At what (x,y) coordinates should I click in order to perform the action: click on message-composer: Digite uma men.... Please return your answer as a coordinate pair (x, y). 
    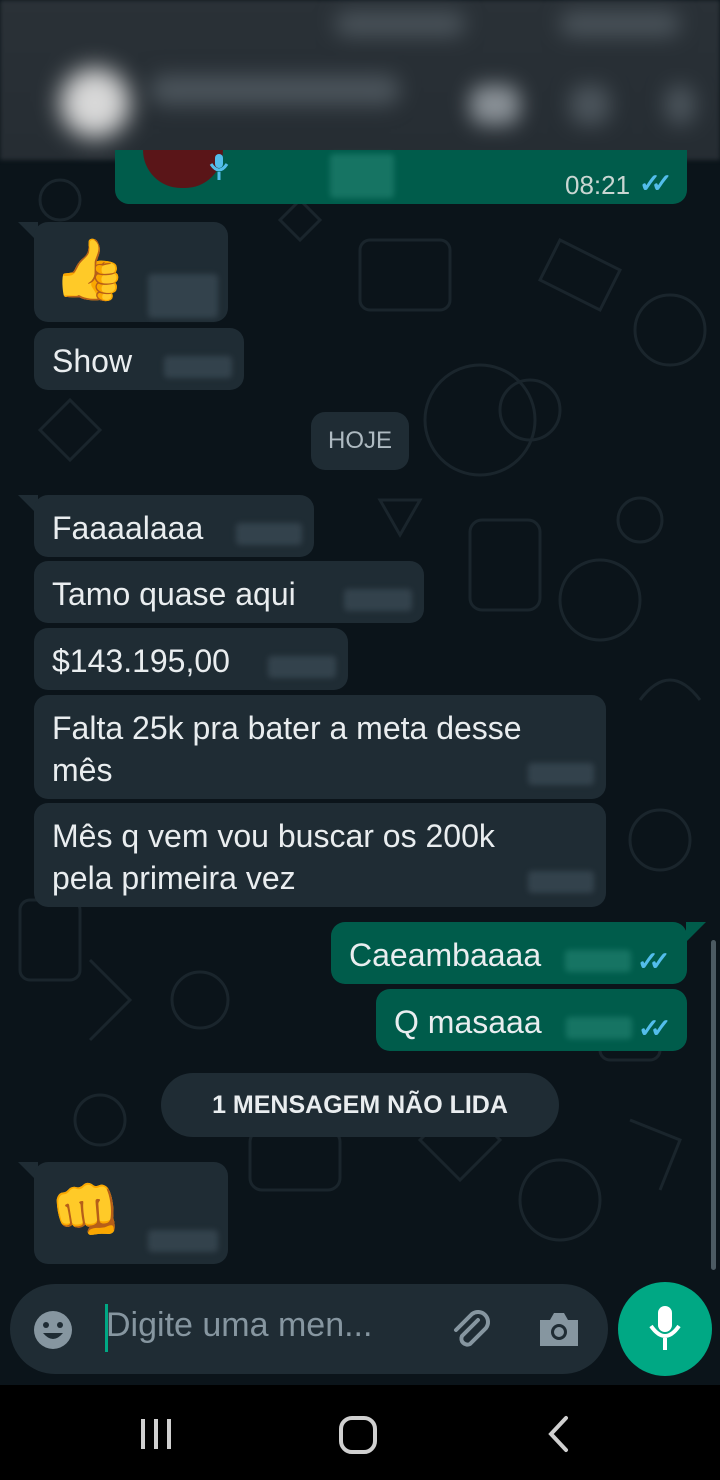
    Looking at the image, I should click on (309, 1329).